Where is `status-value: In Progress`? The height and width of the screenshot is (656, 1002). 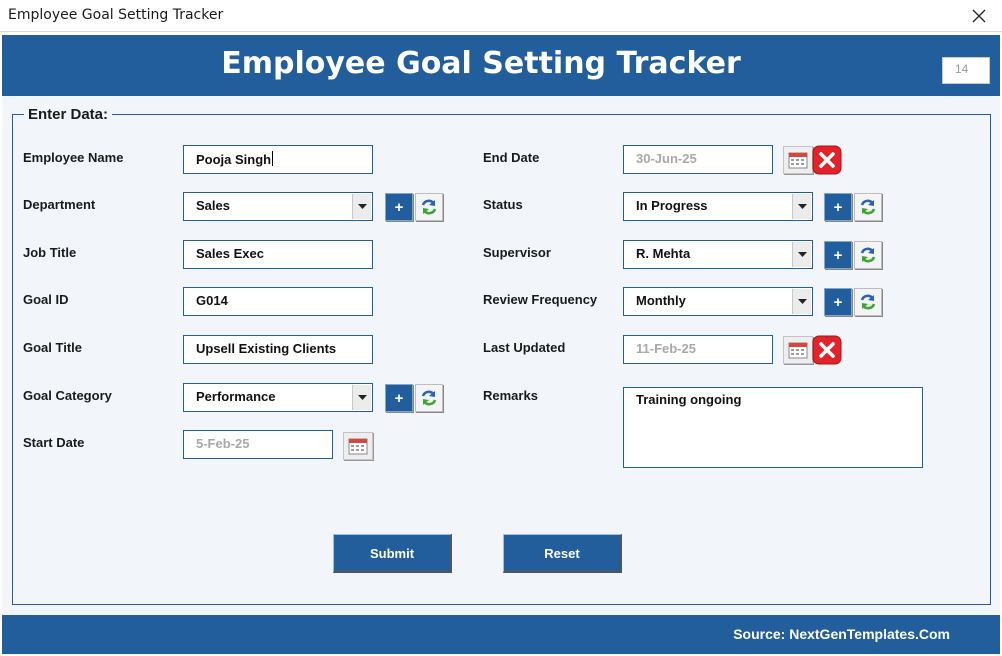
status-value: In Progress is located at coordinates (672, 205).